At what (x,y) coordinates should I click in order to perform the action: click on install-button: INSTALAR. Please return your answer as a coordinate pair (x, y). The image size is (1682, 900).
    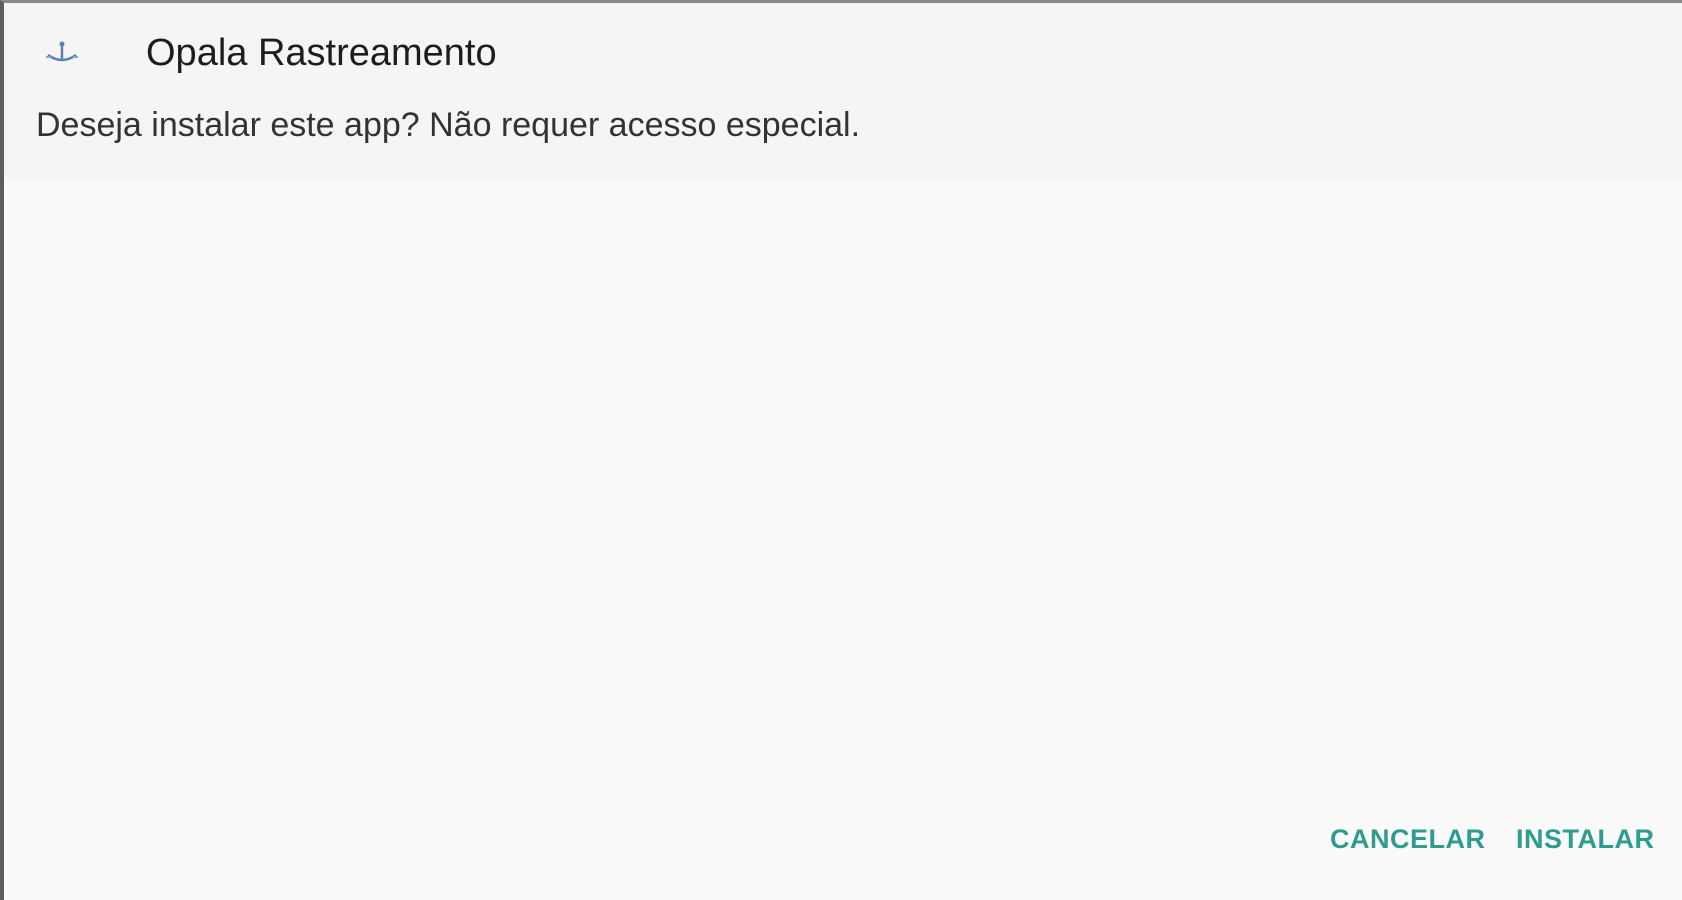
    Looking at the image, I should click on (1585, 839).